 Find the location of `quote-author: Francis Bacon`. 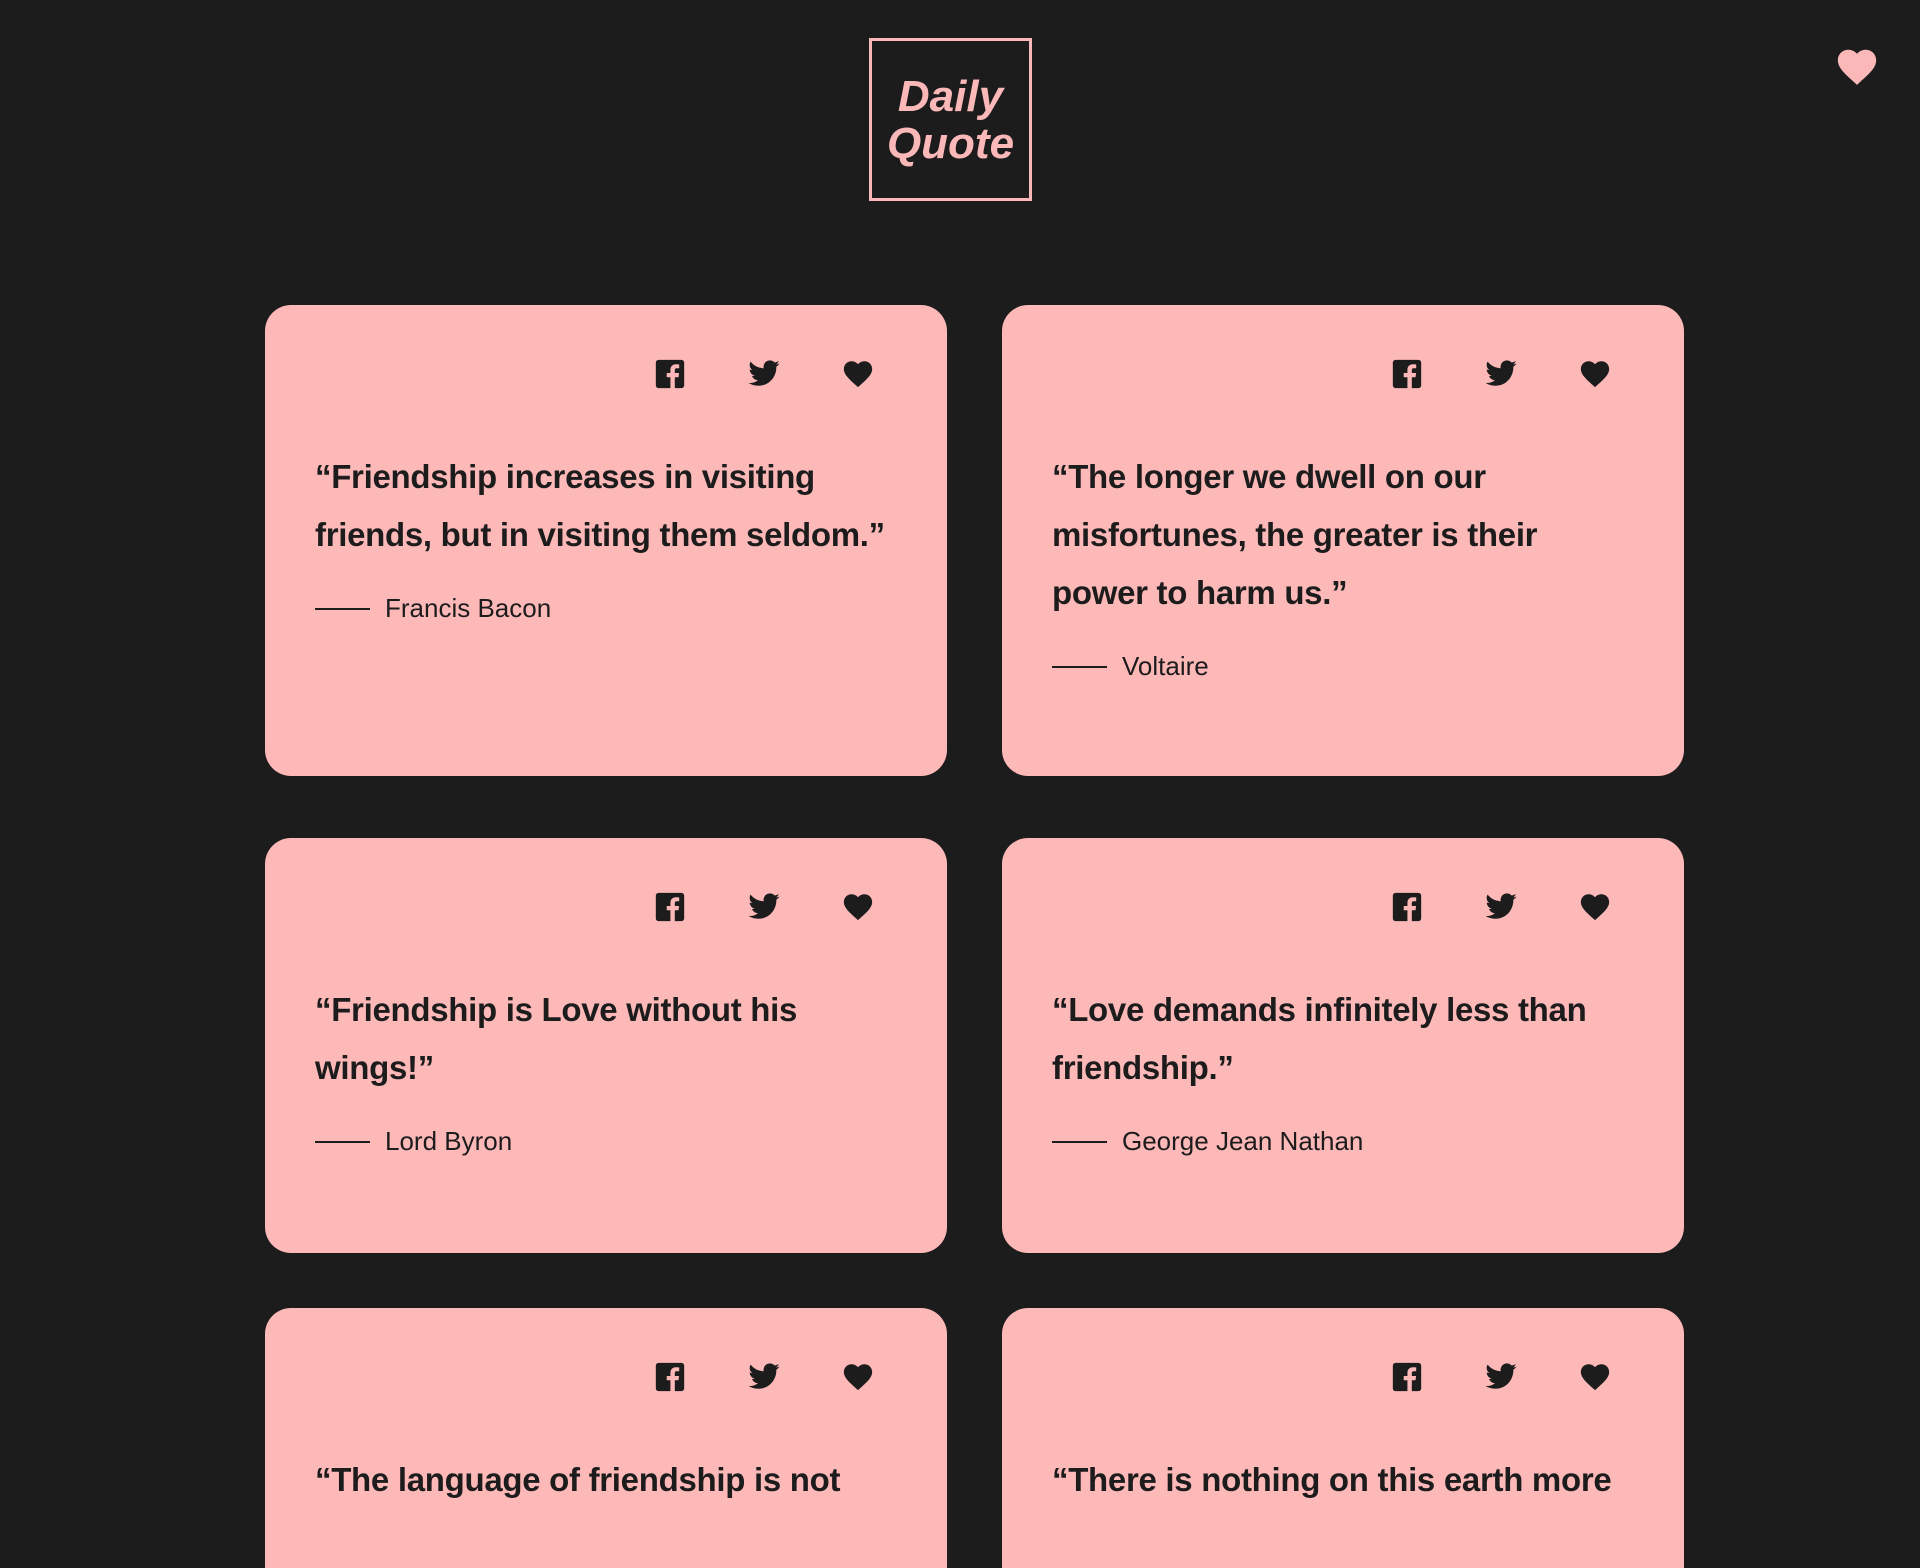

quote-author: Francis Bacon is located at coordinates (433, 608).